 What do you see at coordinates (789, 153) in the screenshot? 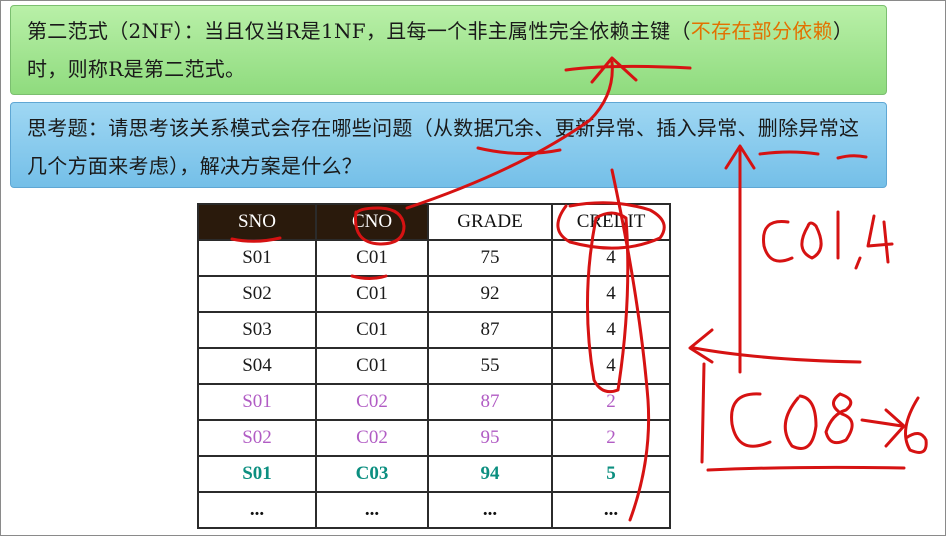
I see `ink-underline-insert` at bounding box center [789, 153].